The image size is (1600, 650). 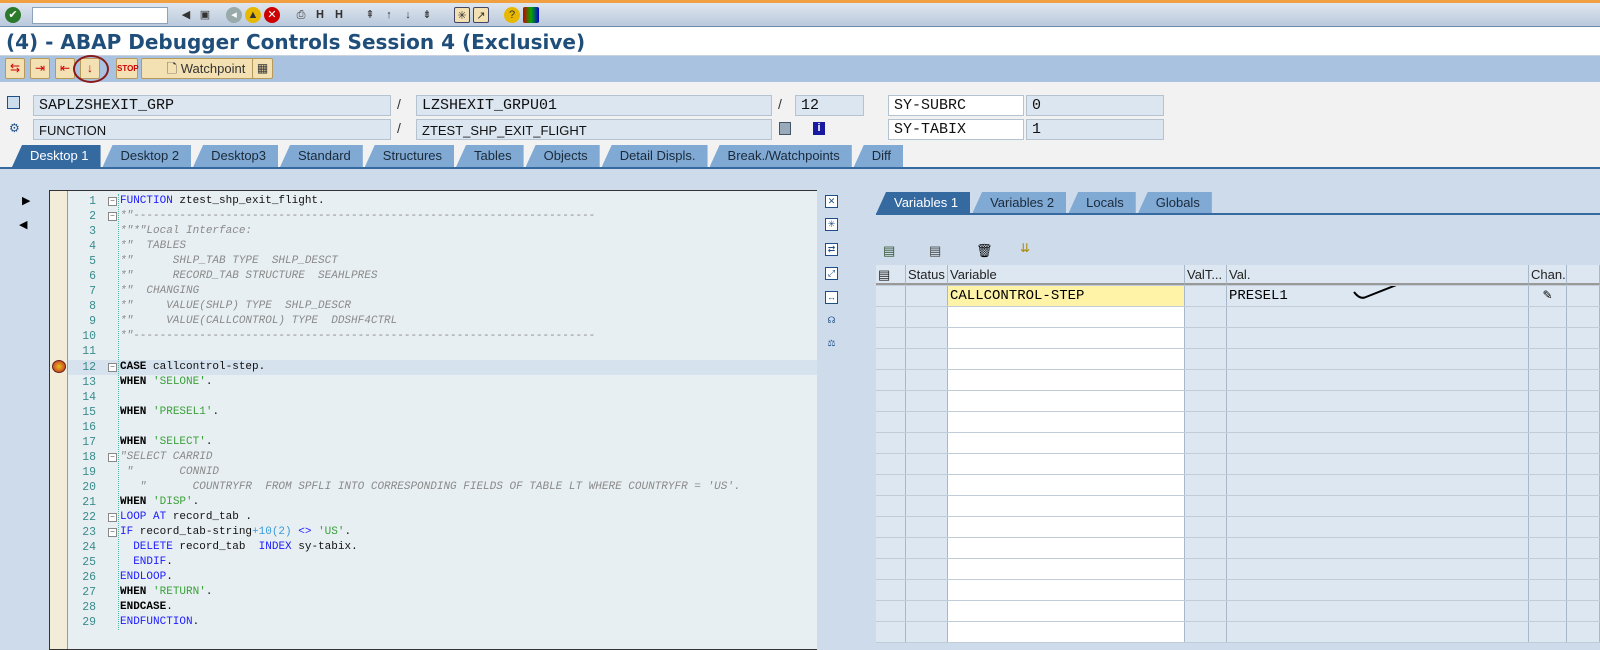 What do you see at coordinates (1378, 275) in the screenshot?
I see `column-header-value: Val.` at bounding box center [1378, 275].